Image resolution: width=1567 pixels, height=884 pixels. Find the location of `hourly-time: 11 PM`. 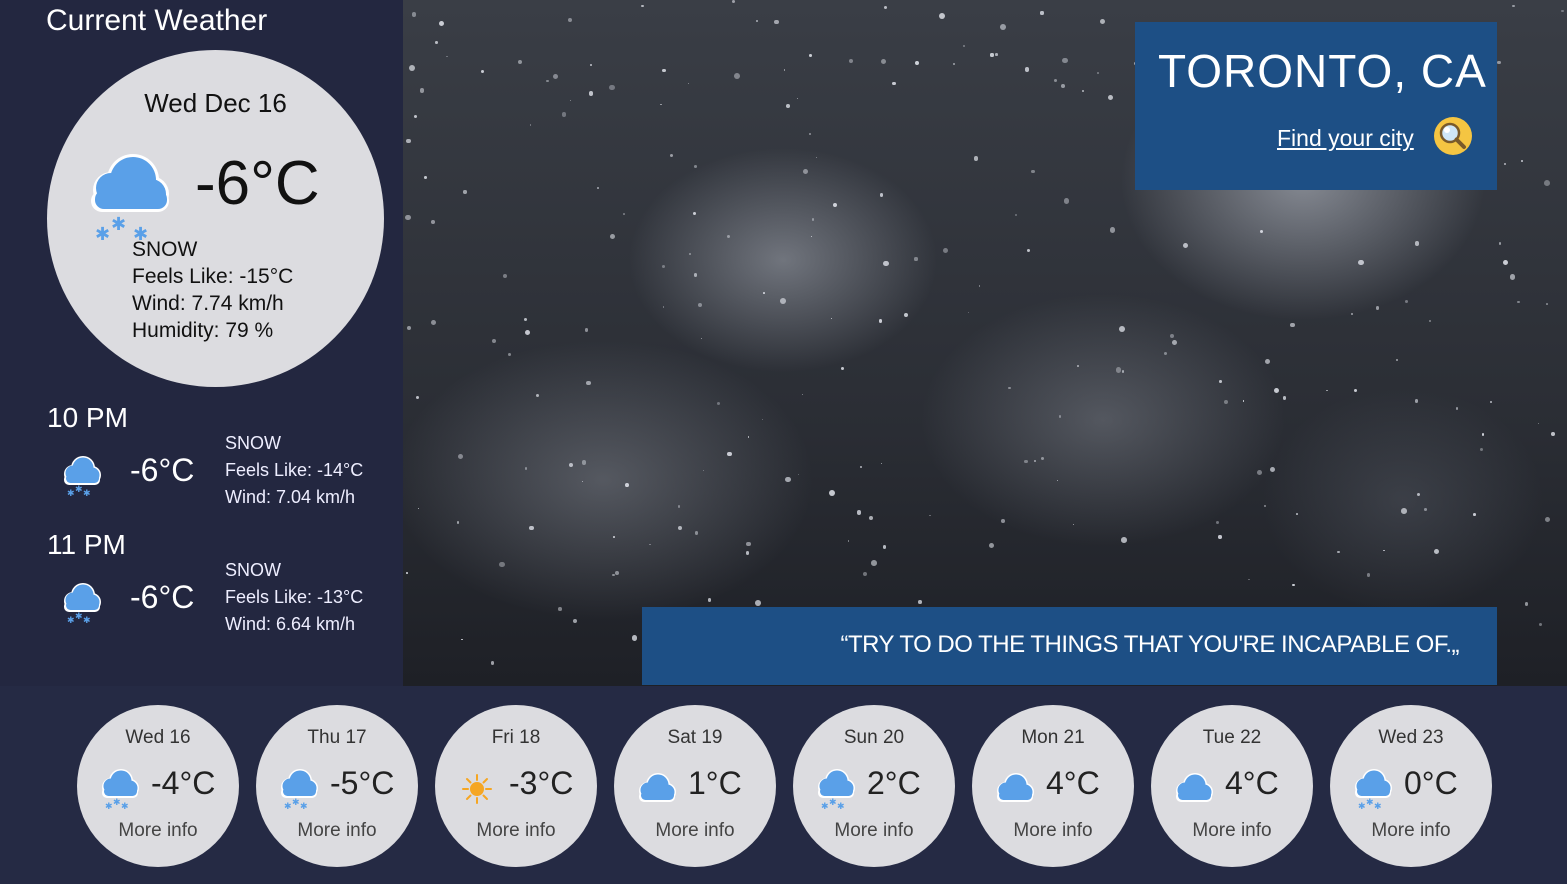

hourly-time: 11 PM is located at coordinates (86, 544).